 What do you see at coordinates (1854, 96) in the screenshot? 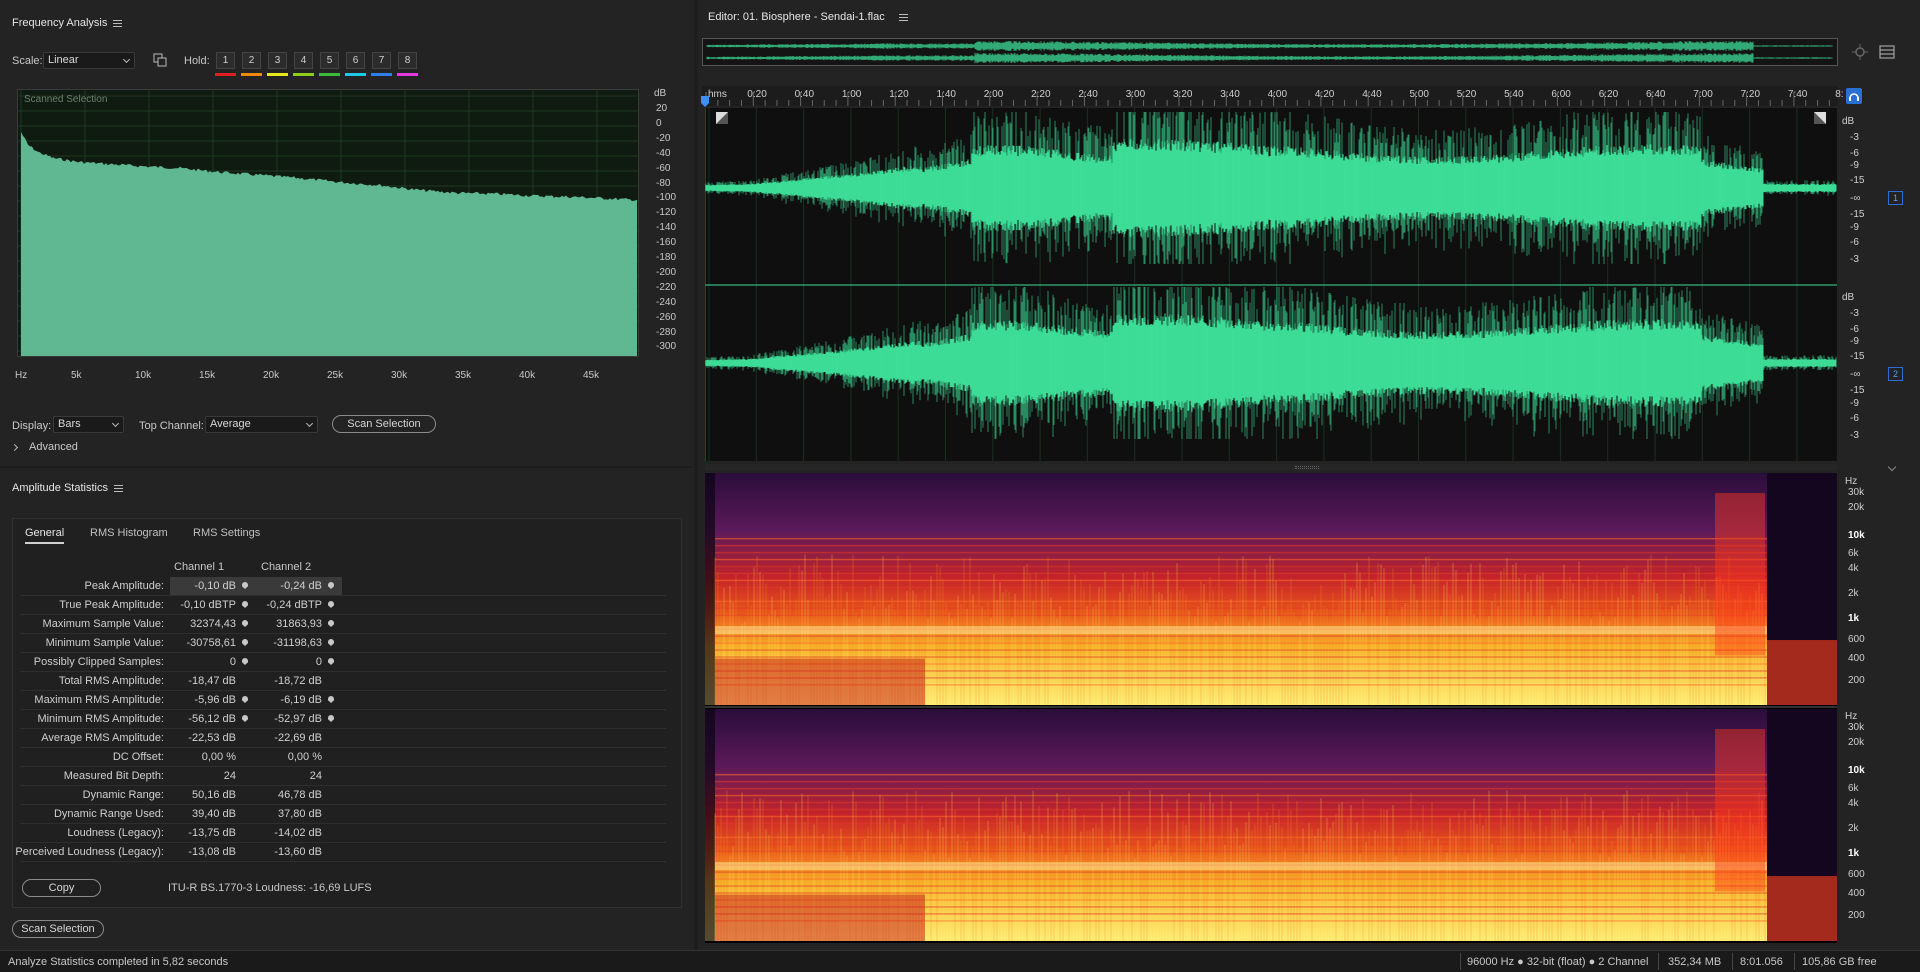
I see `headphones-icon` at bounding box center [1854, 96].